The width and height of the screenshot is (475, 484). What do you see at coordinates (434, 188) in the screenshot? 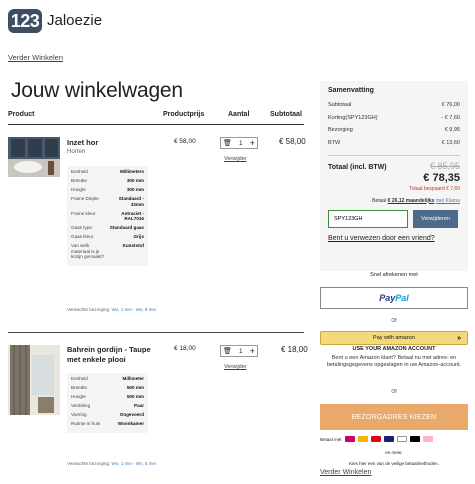
I see `total-saved: Totaal bespaard € 7,60` at bounding box center [434, 188].